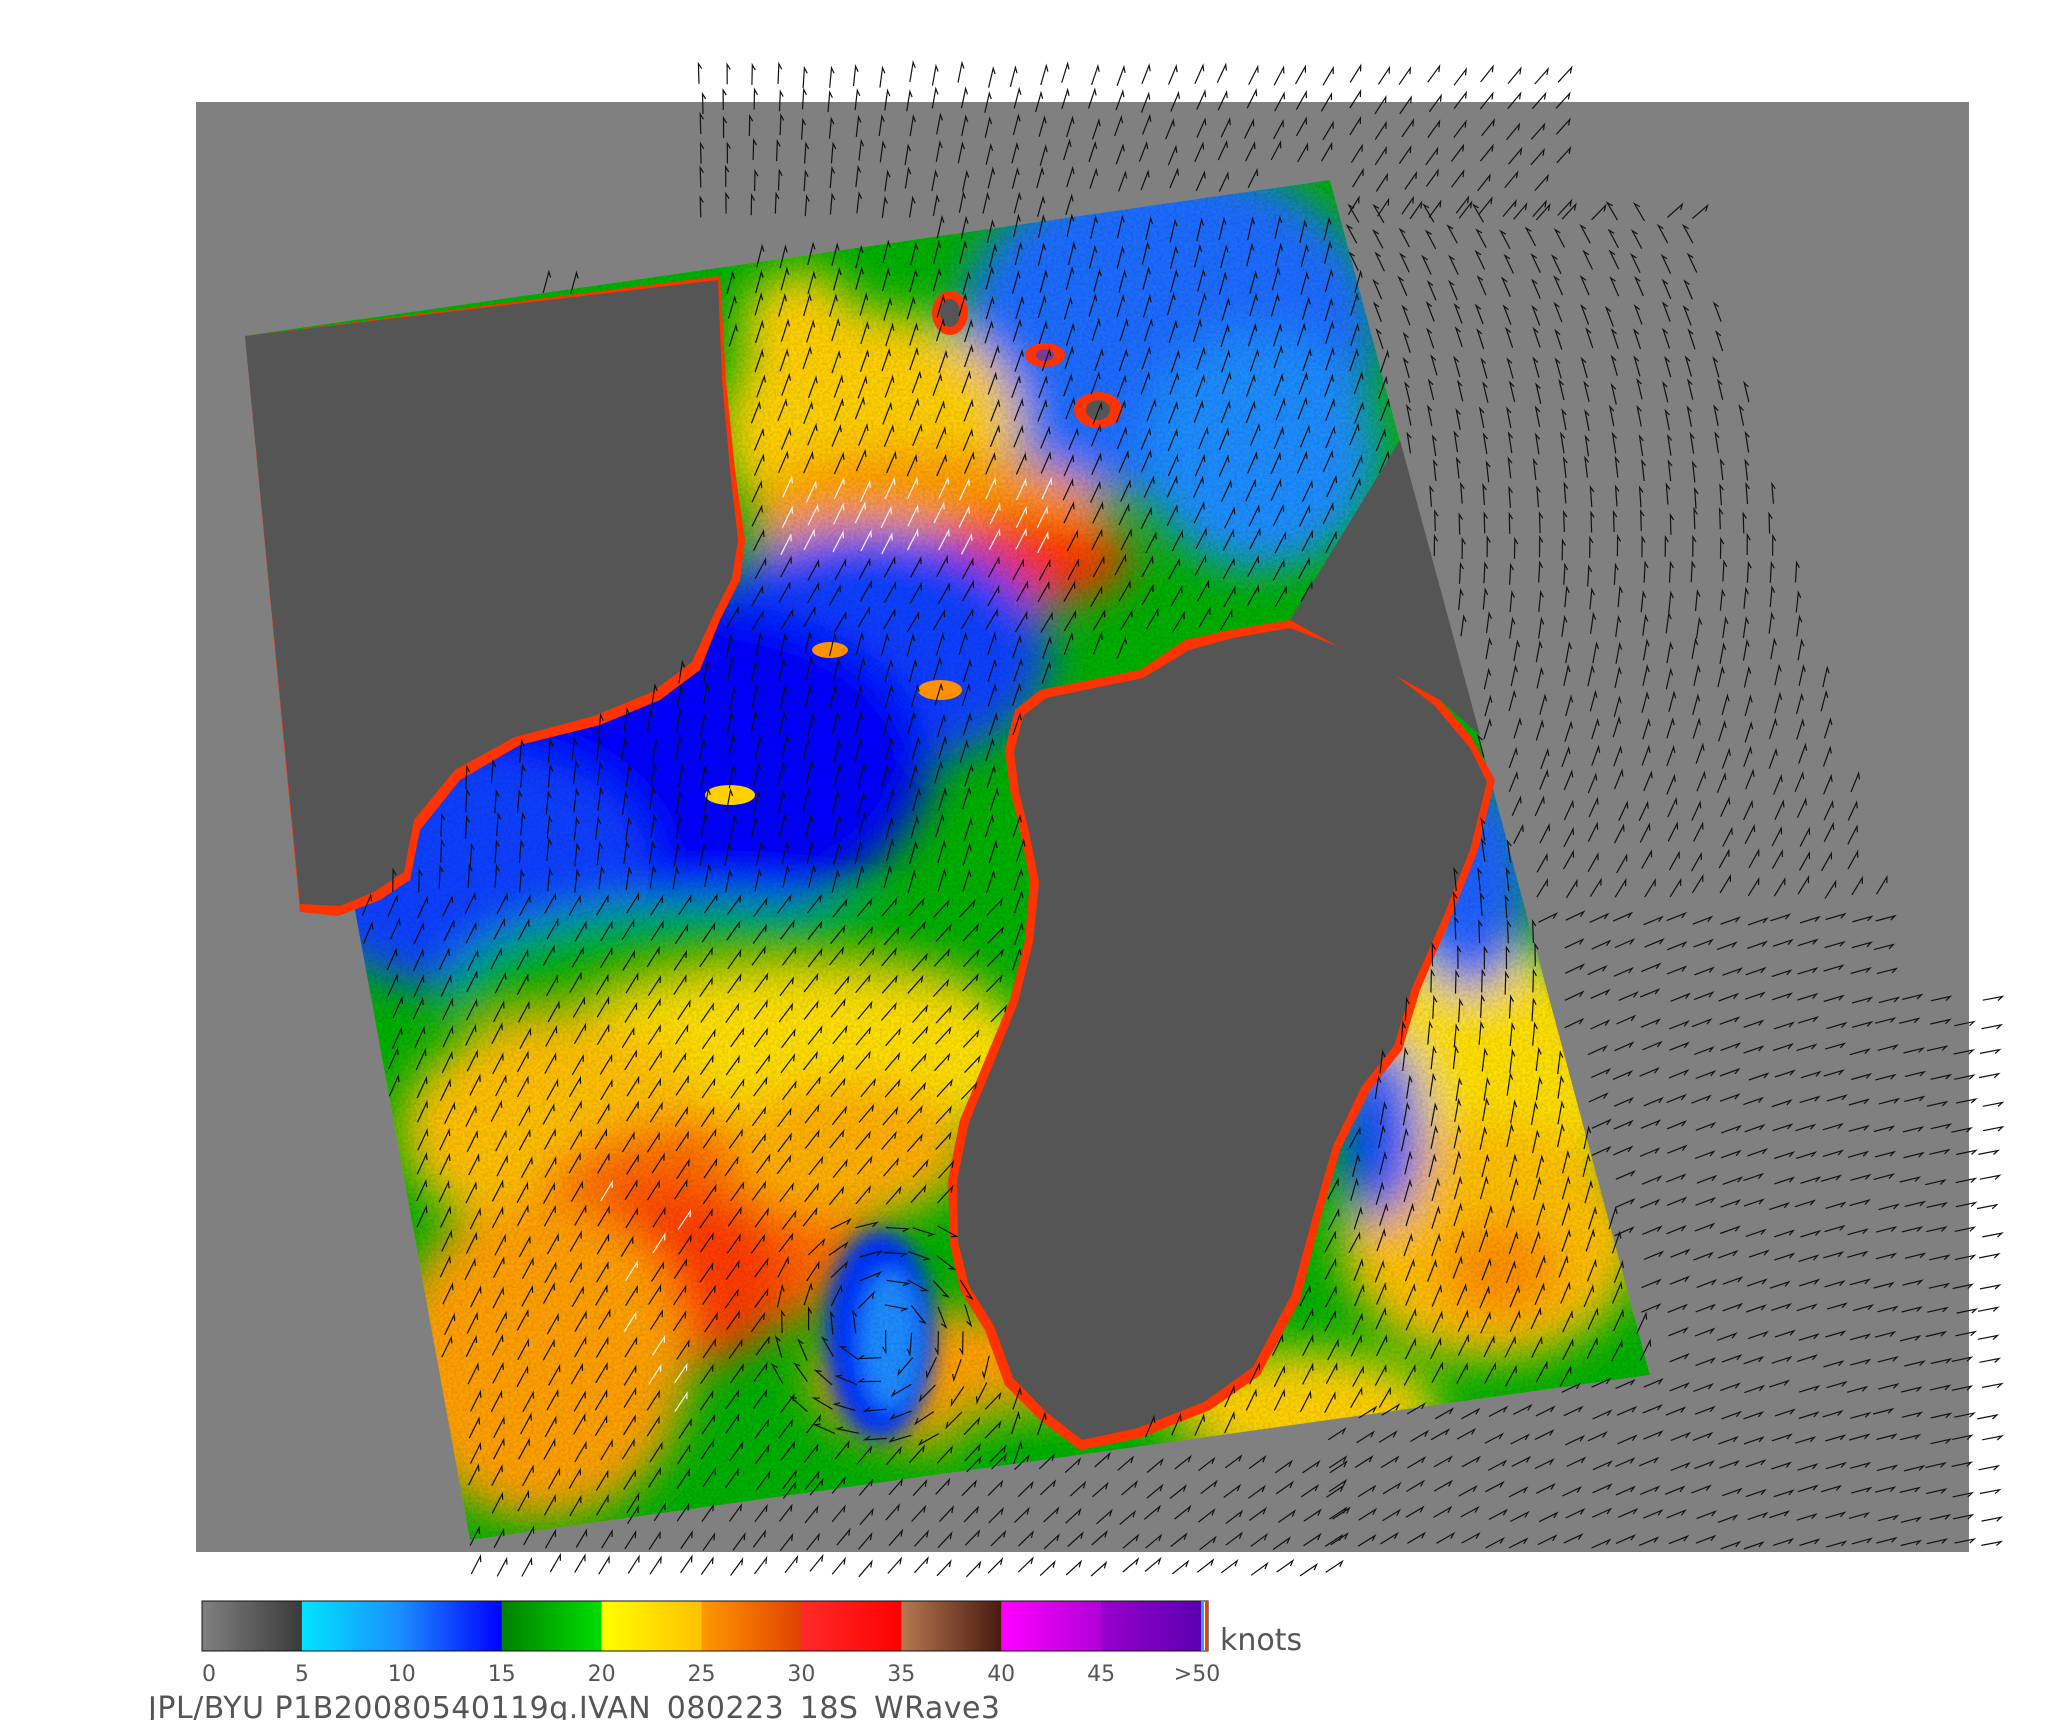  I want to click on colorbar-tail-stripe, so click(1206, 1626).